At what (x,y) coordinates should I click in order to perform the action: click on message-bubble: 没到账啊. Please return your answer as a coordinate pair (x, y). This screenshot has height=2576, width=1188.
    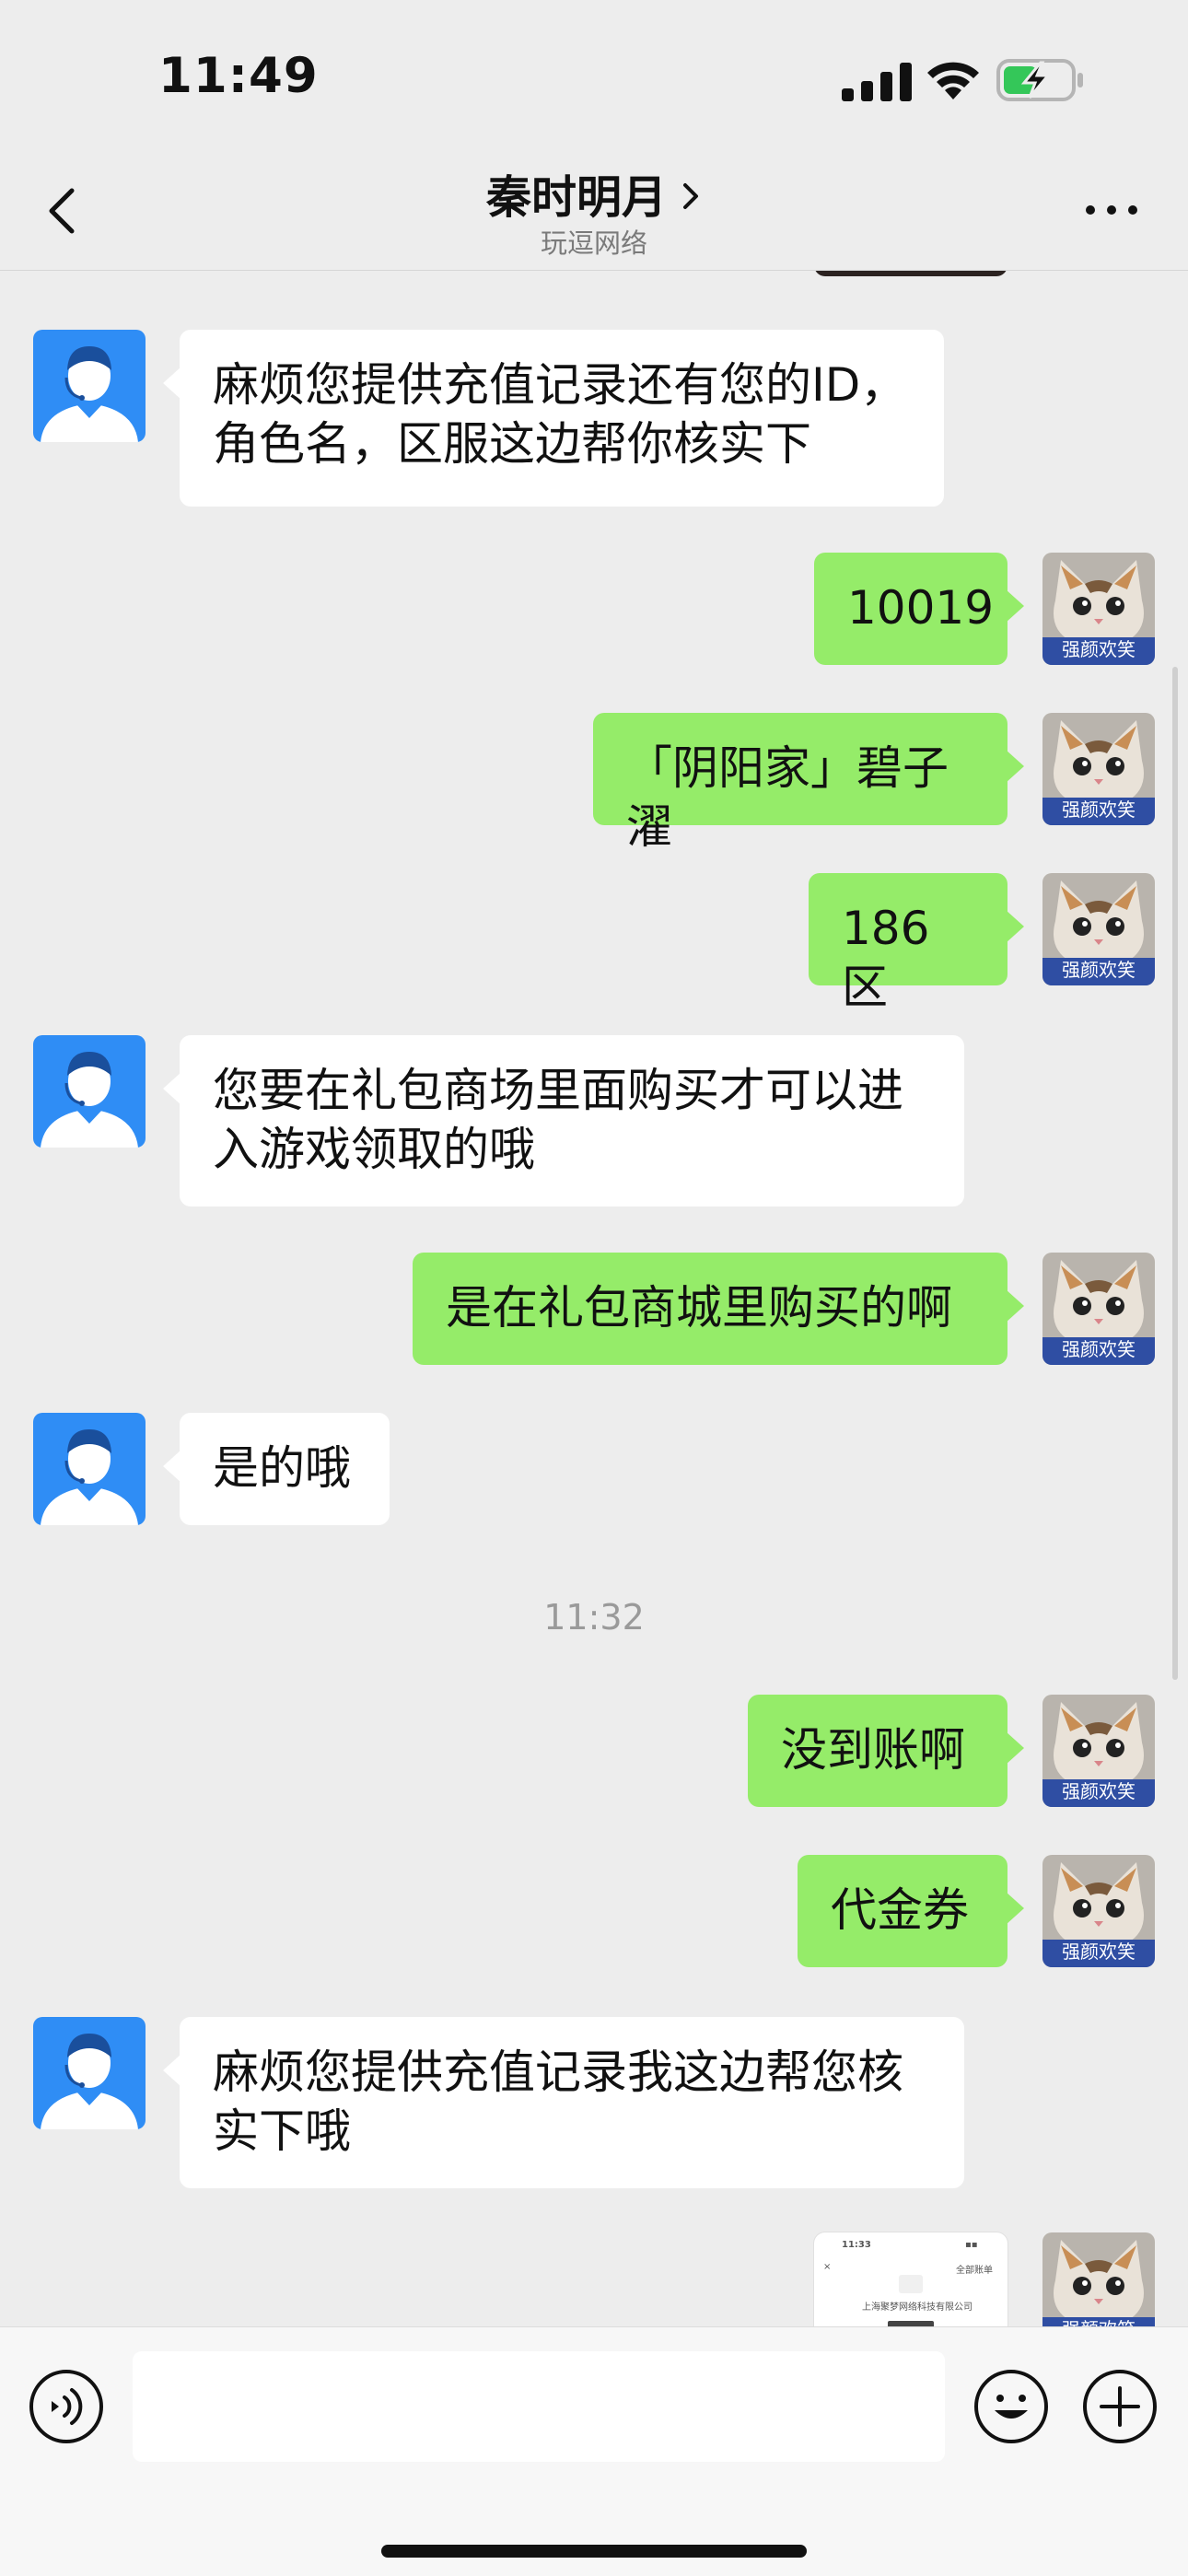
    Looking at the image, I should click on (886, 1751).